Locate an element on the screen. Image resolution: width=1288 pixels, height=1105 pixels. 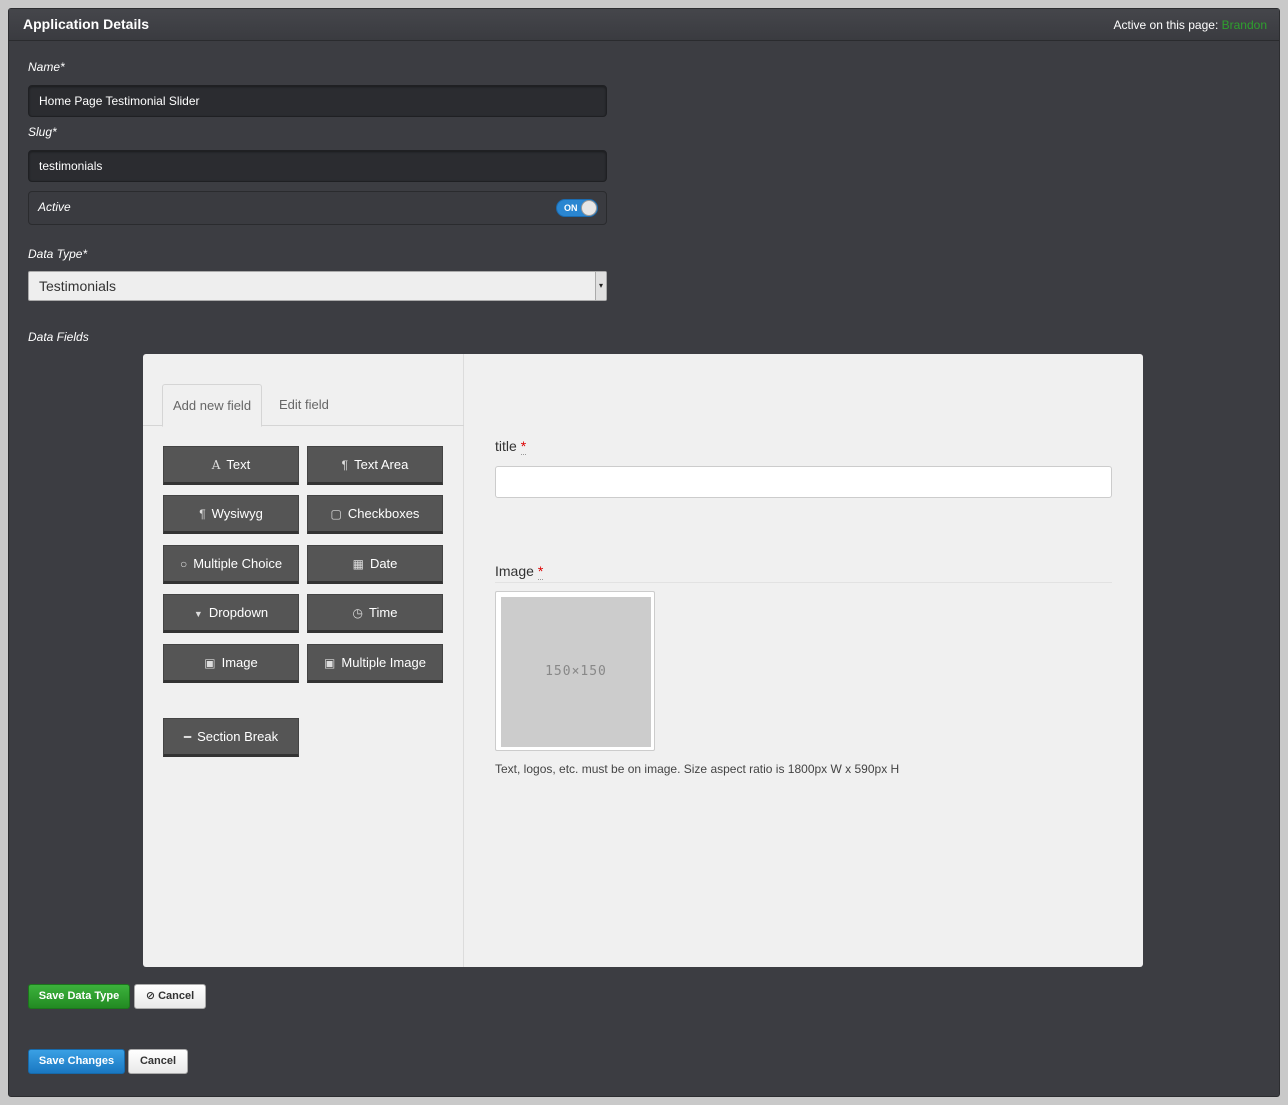
cancel-data-type-label: Cancel is located at coordinates (176, 996).